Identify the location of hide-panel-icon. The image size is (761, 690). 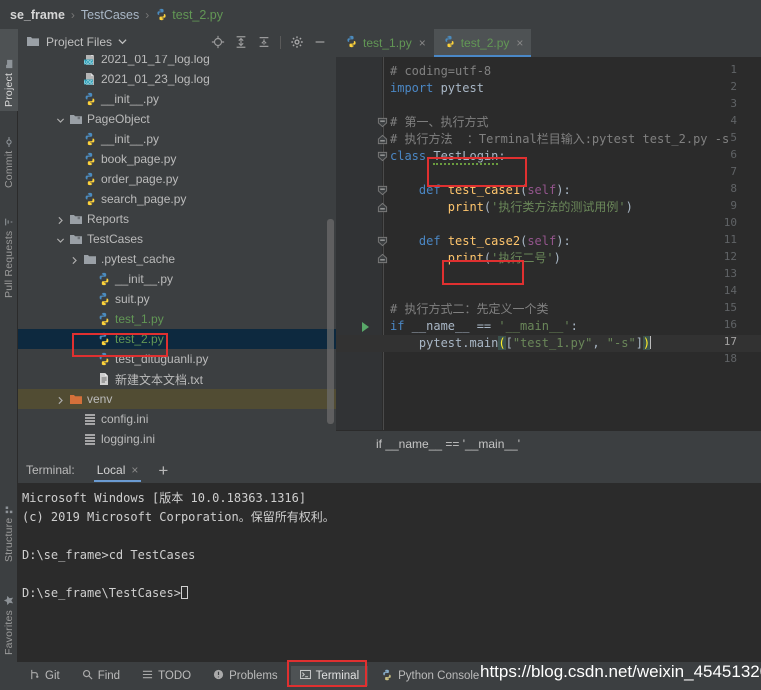
(320, 42).